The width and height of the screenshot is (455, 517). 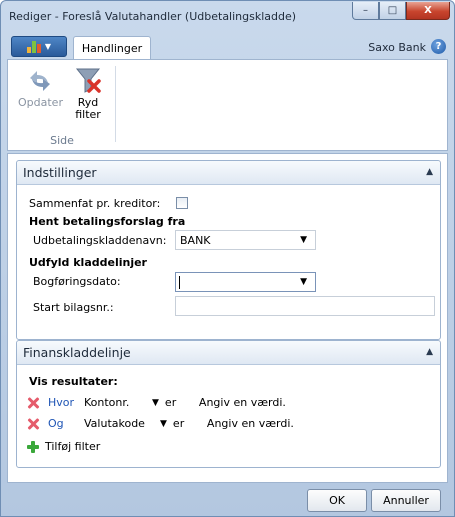 I want to click on clear-filter-icon, so click(x=88, y=80).